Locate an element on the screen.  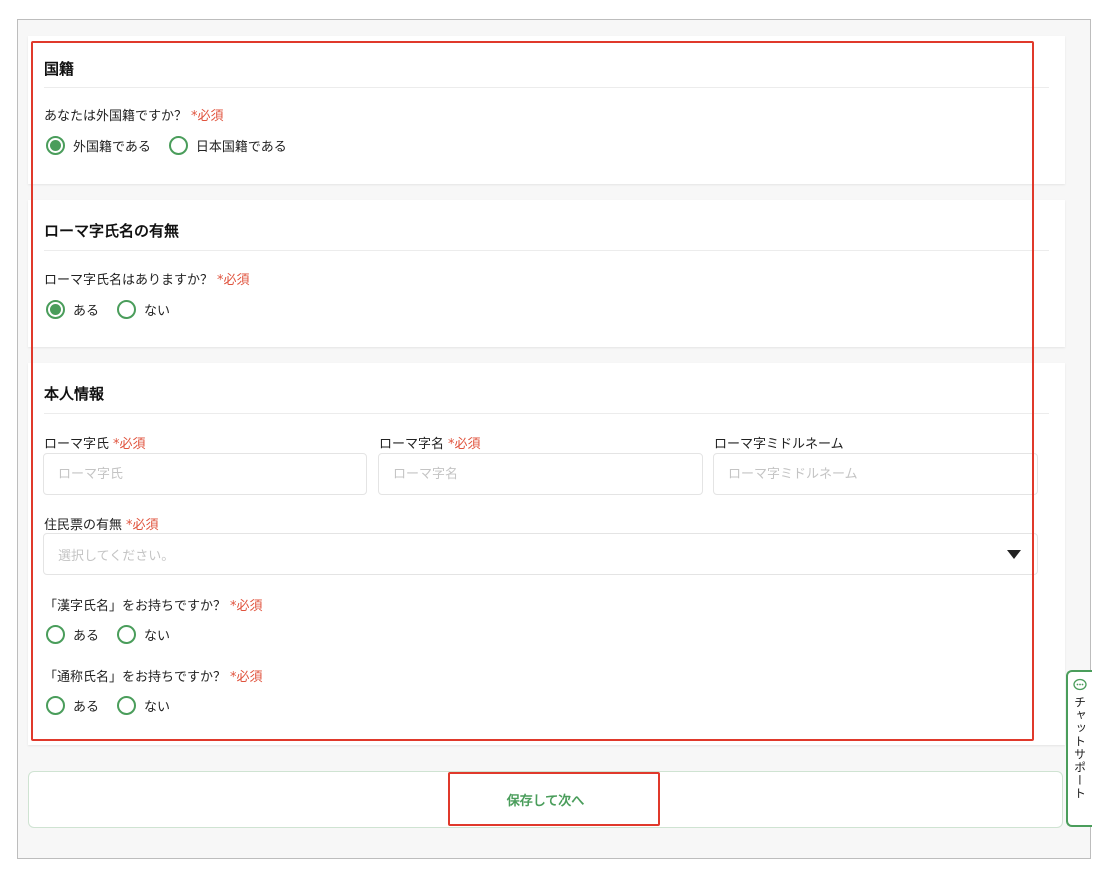
middle-name-input is located at coordinates (875, 474).